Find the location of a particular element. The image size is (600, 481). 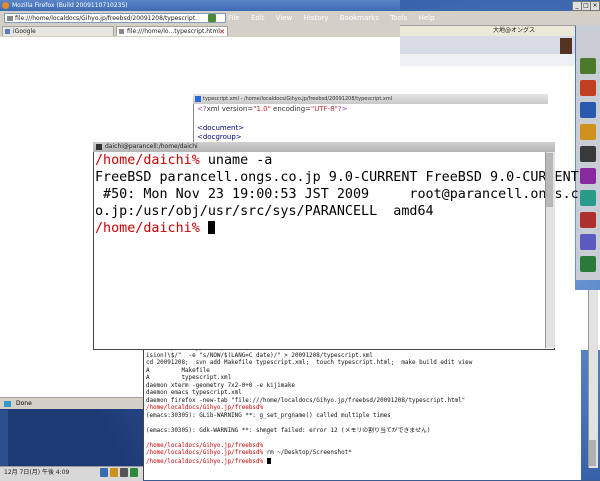

terminal-line: A typescript.xml is located at coordinates (189, 378).